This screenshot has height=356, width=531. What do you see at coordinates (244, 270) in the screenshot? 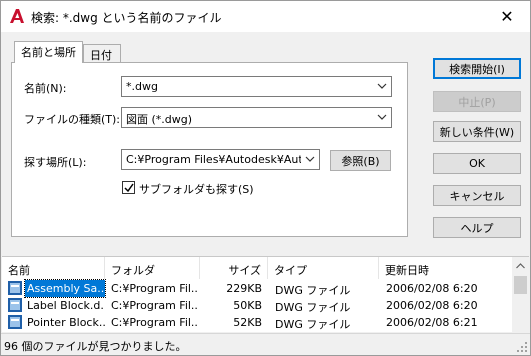
I see `column-header-label: サイズ` at bounding box center [244, 270].